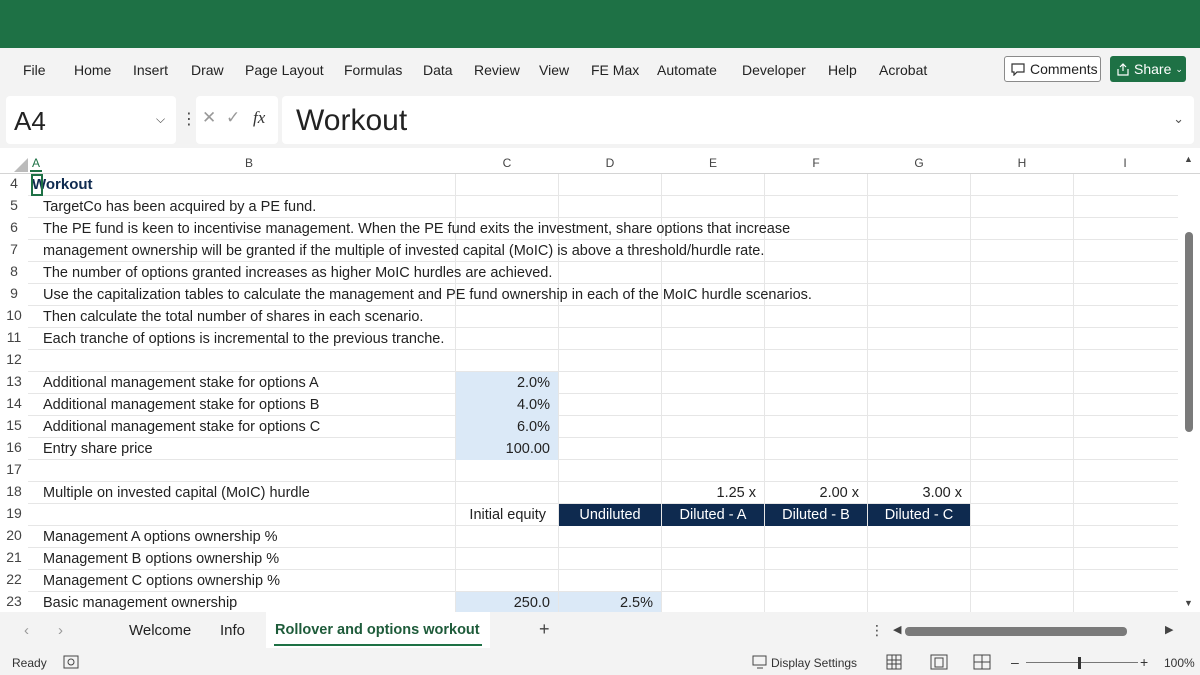 Image resolution: width=1200 pixels, height=675 pixels. I want to click on vertical-scroll-thumb, so click(1189, 332).